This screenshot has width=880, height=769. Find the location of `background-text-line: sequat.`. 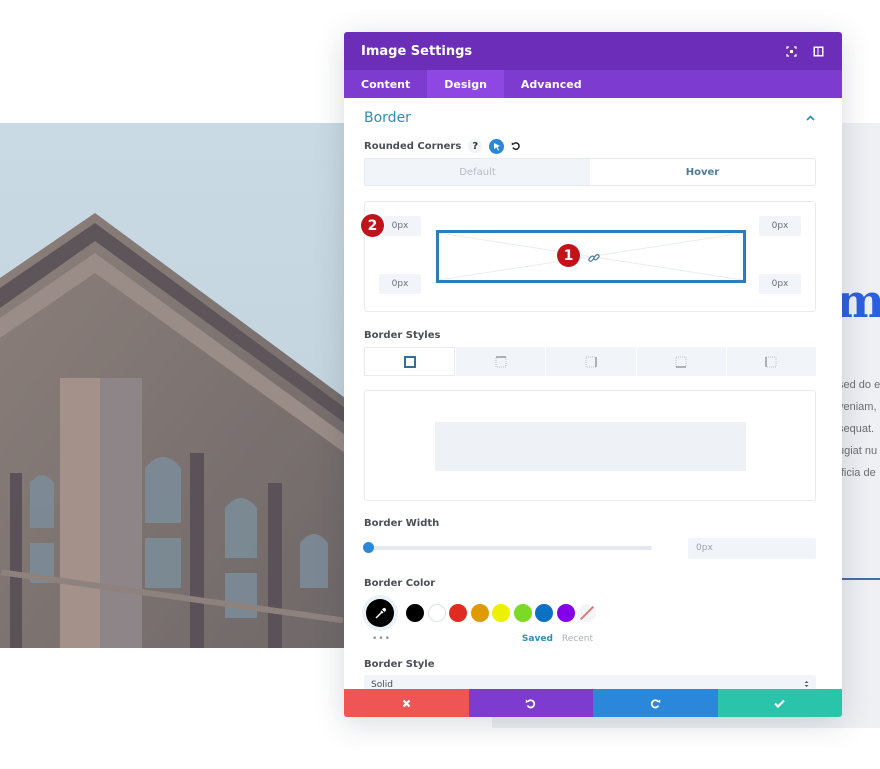

background-text-line: sequat. is located at coordinates (856, 429).